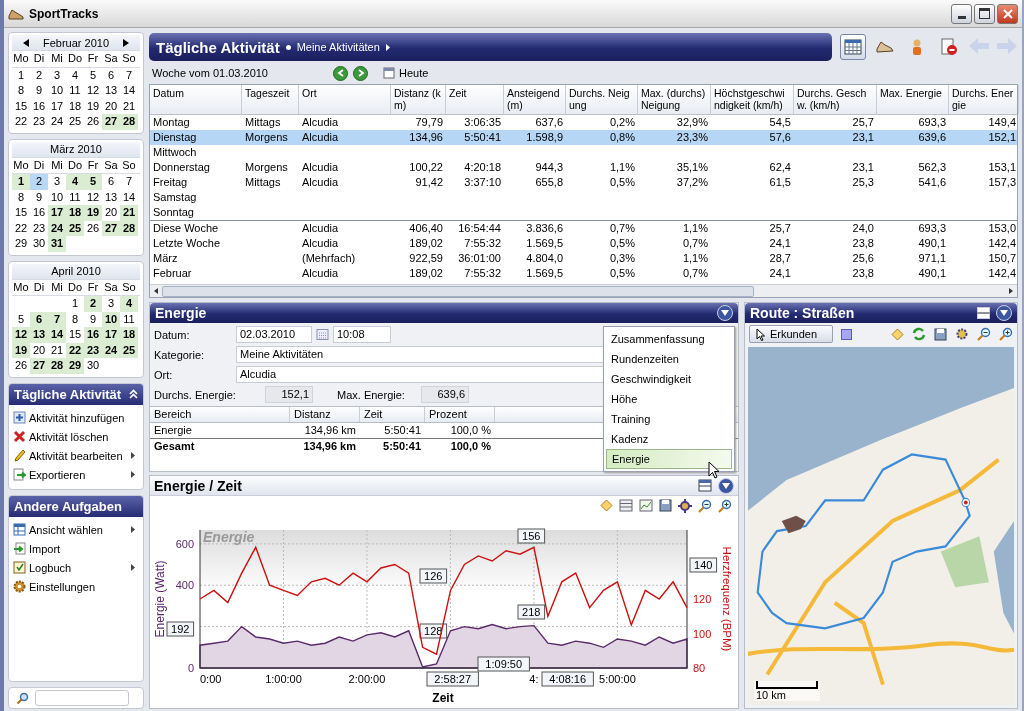 The height and width of the screenshot is (711, 1024). Describe the element at coordinates (129, 213) in the screenshot. I see `calendar-day: 21` at that location.